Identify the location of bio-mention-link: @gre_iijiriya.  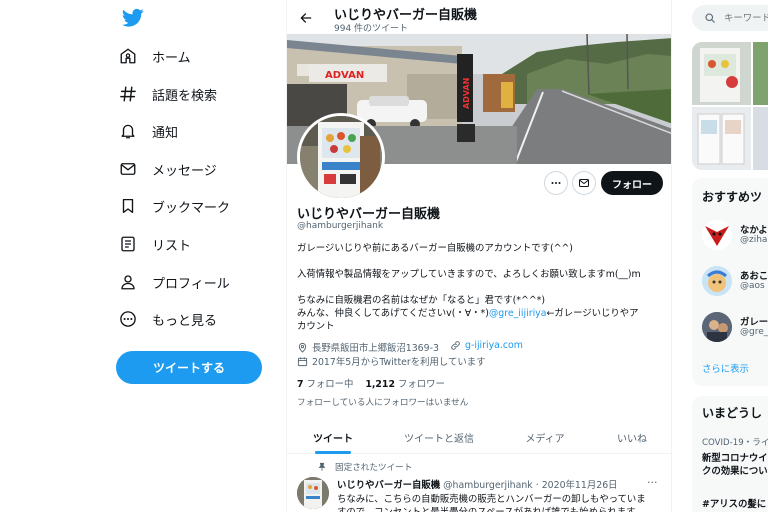
(518, 313).